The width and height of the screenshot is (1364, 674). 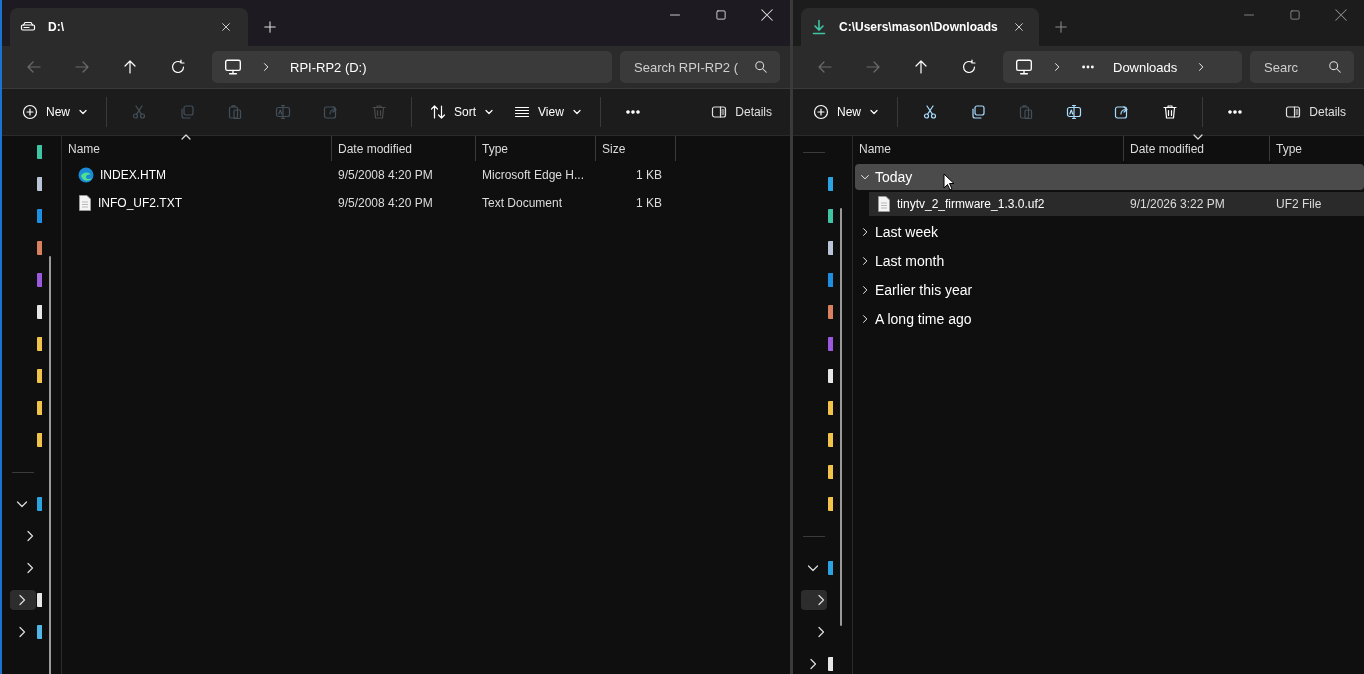 What do you see at coordinates (1177, 204) in the screenshot?
I see `file-date: 9/1/2026 3:22 PM` at bounding box center [1177, 204].